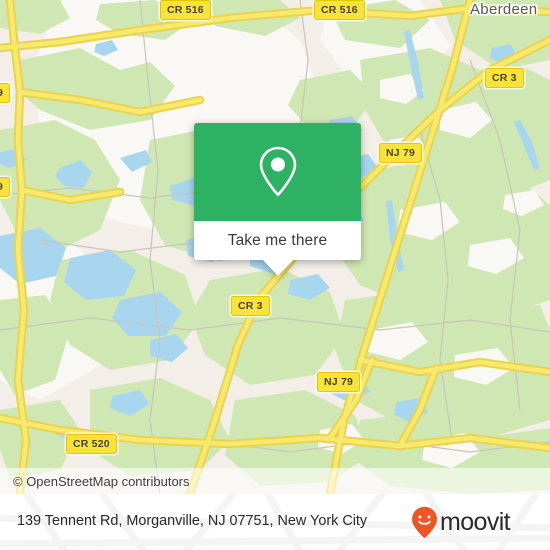  I want to click on place-label: Aberdeen, so click(504, 9).